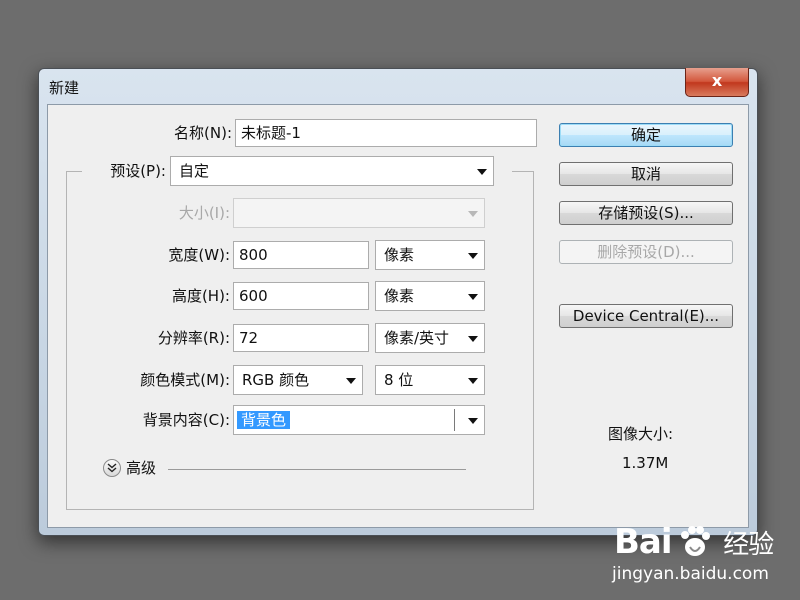 Image resolution: width=800 pixels, height=600 pixels. What do you see at coordinates (332, 171) in the screenshot?
I see `preset-select: 自定` at bounding box center [332, 171].